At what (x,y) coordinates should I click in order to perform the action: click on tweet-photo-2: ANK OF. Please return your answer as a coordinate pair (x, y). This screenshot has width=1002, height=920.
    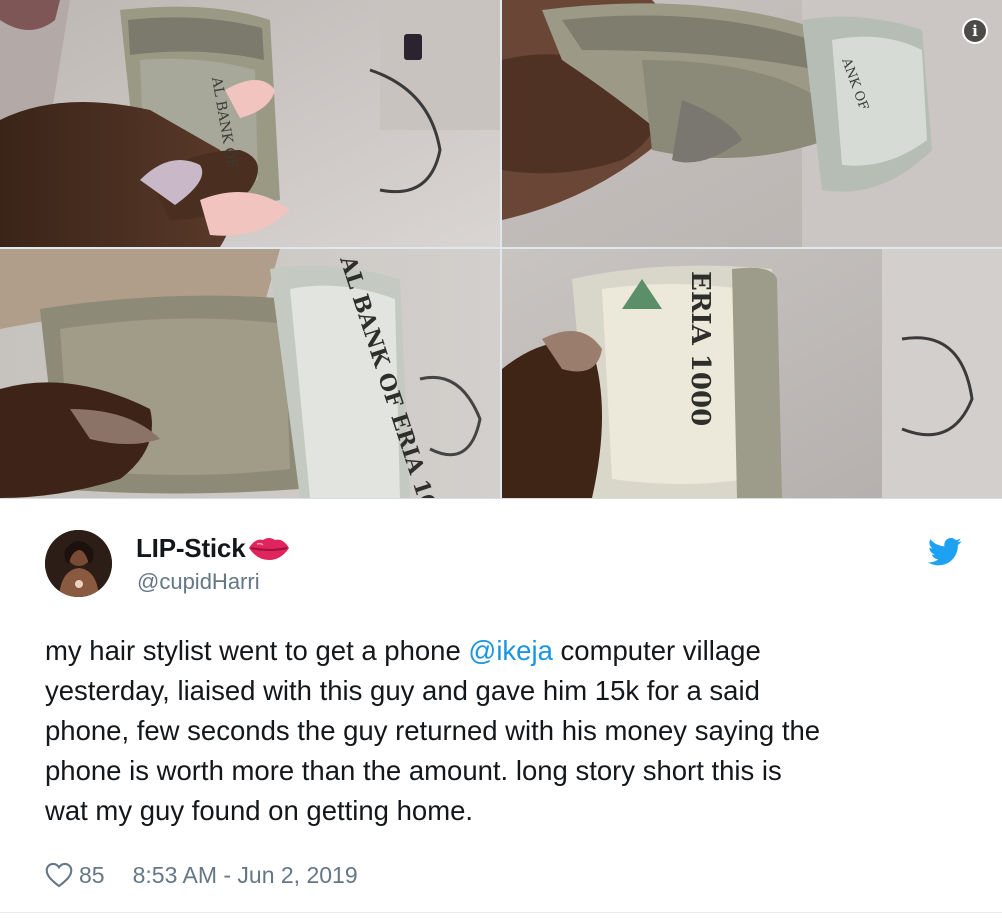
    Looking at the image, I should click on (752, 123).